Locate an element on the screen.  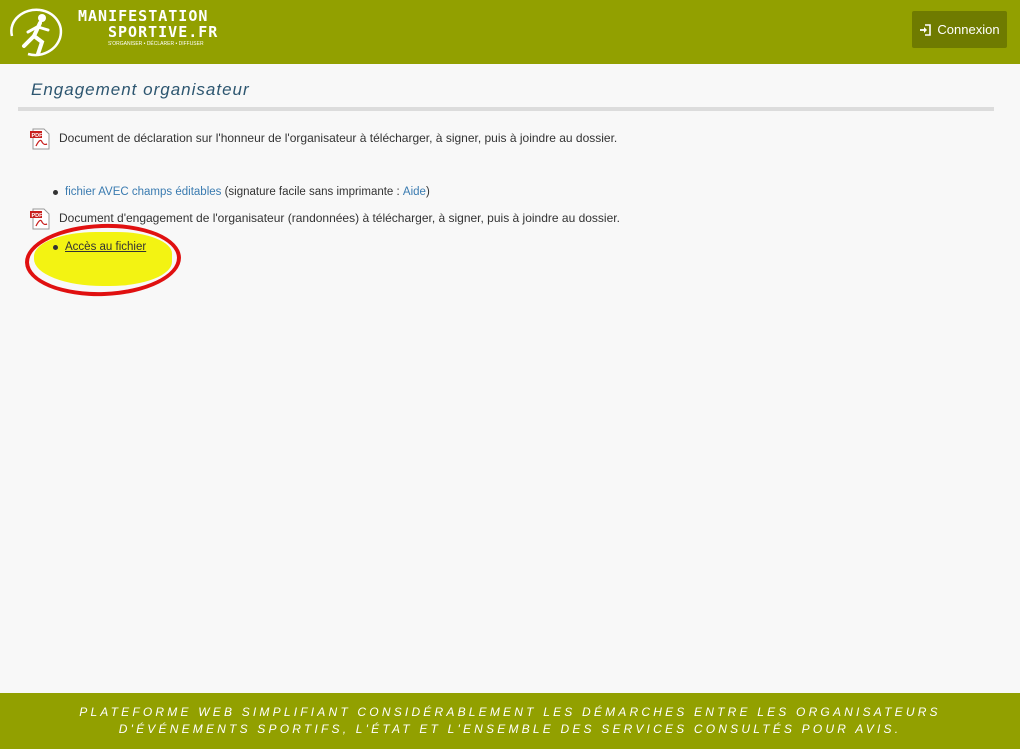
link-closing-text: ) is located at coordinates (427, 192).